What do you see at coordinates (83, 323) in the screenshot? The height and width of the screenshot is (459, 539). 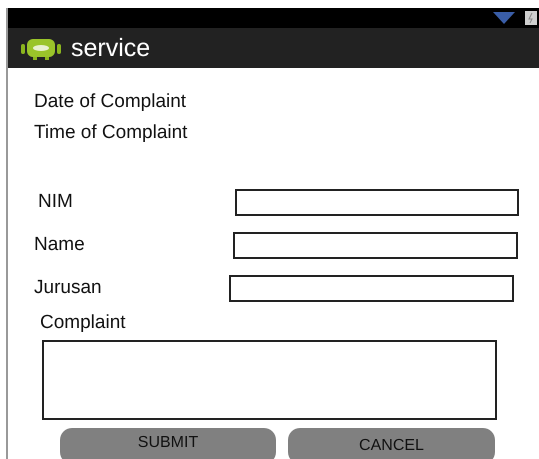 I see `field-label: Complaint` at bounding box center [83, 323].